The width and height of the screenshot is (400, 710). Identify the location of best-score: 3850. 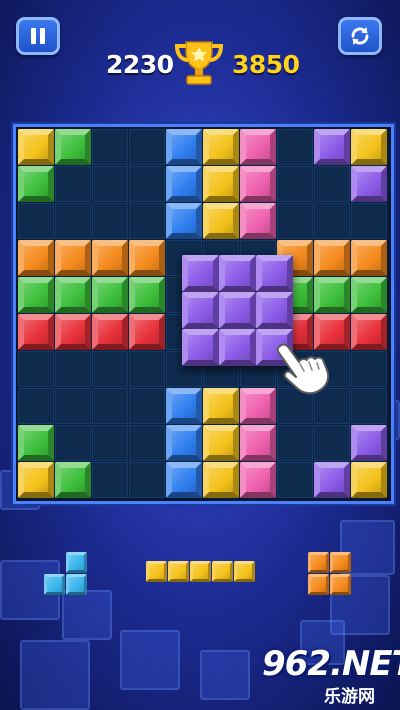
(266, 64).